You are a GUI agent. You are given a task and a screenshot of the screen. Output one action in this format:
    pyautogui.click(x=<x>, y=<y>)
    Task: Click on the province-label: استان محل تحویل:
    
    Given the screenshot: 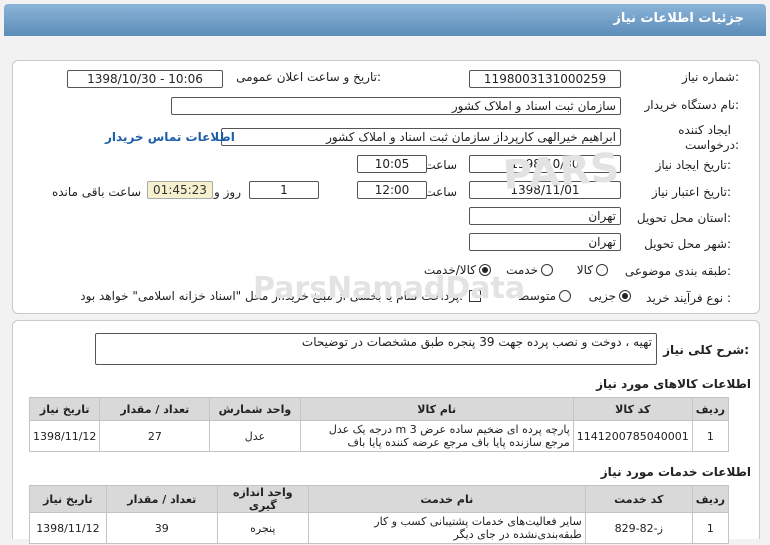 What is the action you would take?
    pyautogui.click(x=683, y=218)
    